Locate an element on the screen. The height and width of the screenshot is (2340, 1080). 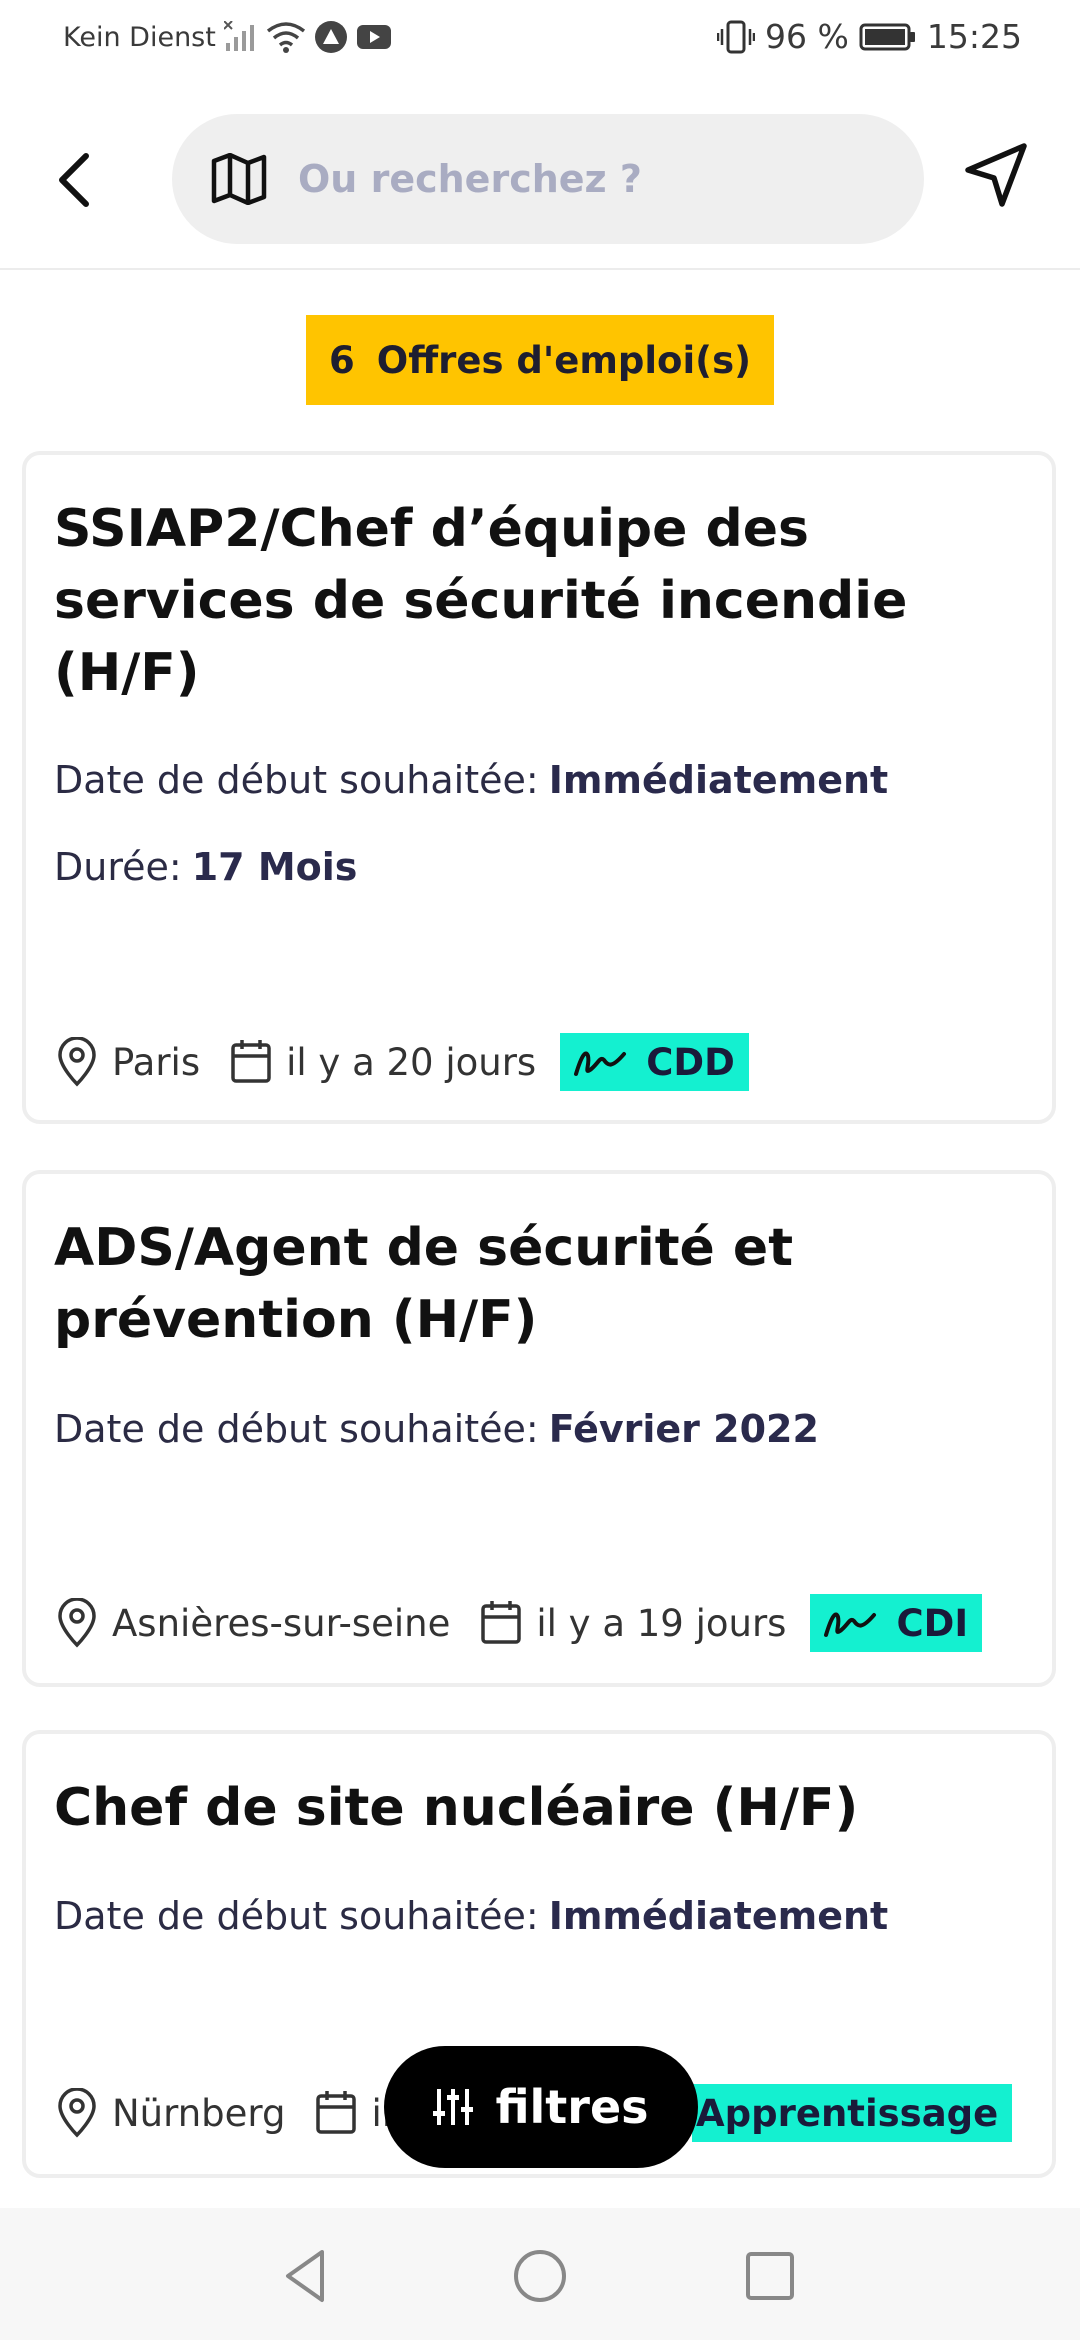
filters-button: filtres is located at coordinates (541, 2107).